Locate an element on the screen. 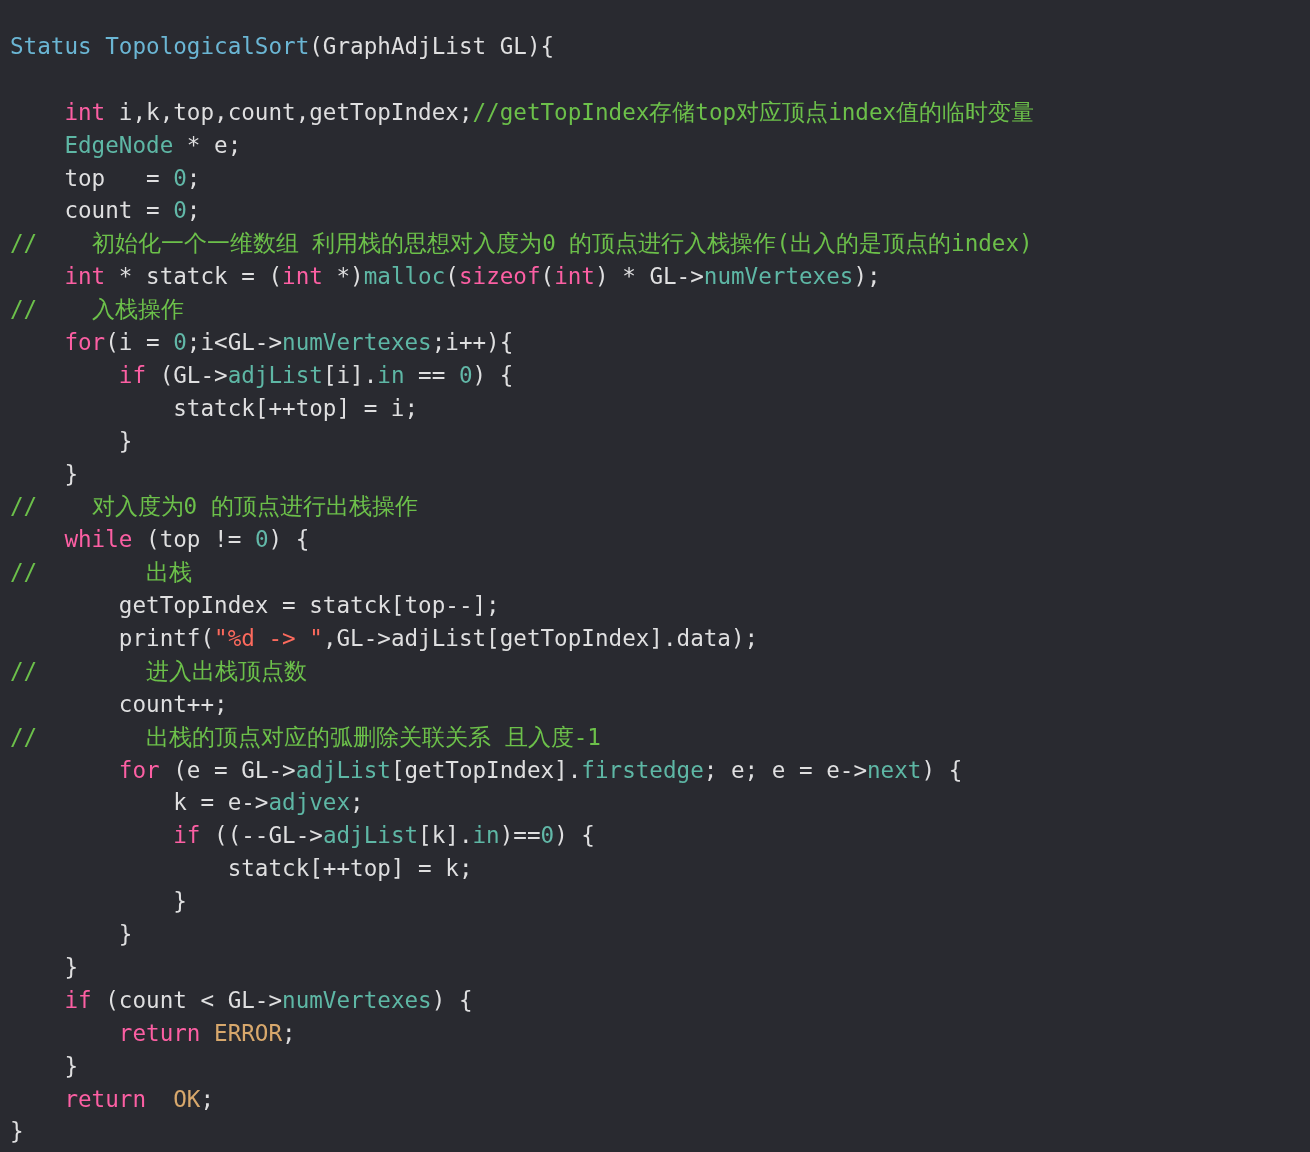  code-line: // 出栈的顶点对应的弧删除关联关系 且入度-1 is located at coordinates (305, 737).